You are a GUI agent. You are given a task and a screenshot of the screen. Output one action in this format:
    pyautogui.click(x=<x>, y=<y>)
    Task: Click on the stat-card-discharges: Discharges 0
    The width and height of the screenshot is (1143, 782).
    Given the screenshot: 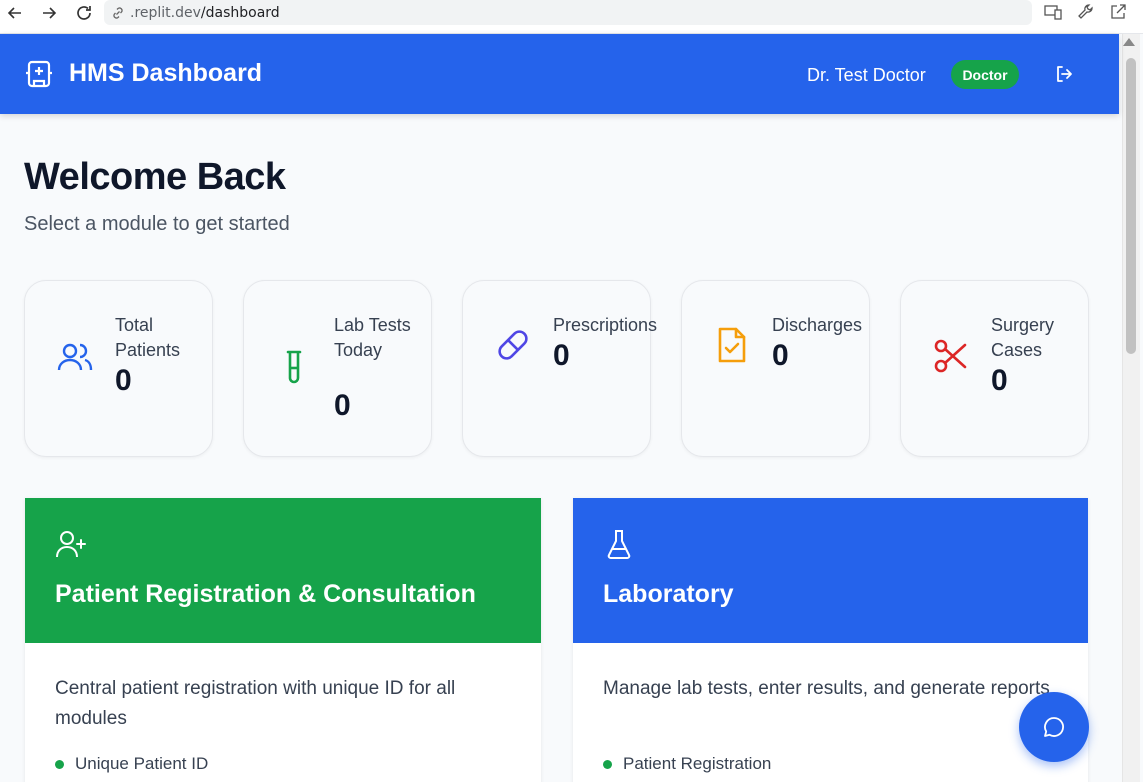 What is the action you would take?
    pyautogui.click(x=775, y=368)
    